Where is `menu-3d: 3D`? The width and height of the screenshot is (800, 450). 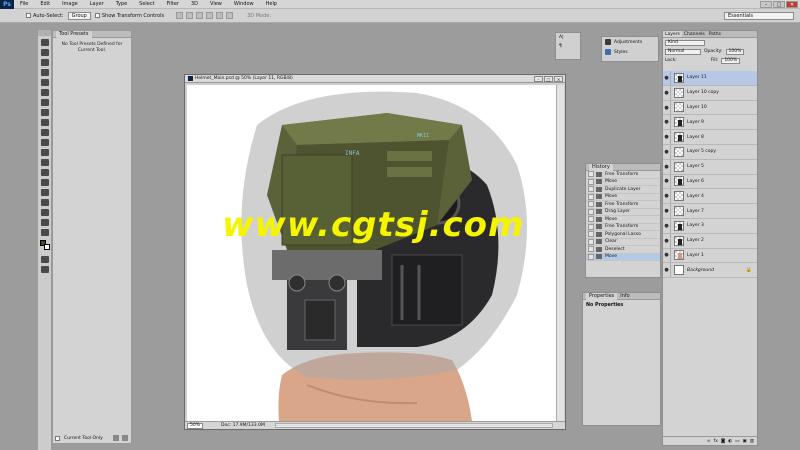 menu-3d: 3D is located at coordinates (194, 4).